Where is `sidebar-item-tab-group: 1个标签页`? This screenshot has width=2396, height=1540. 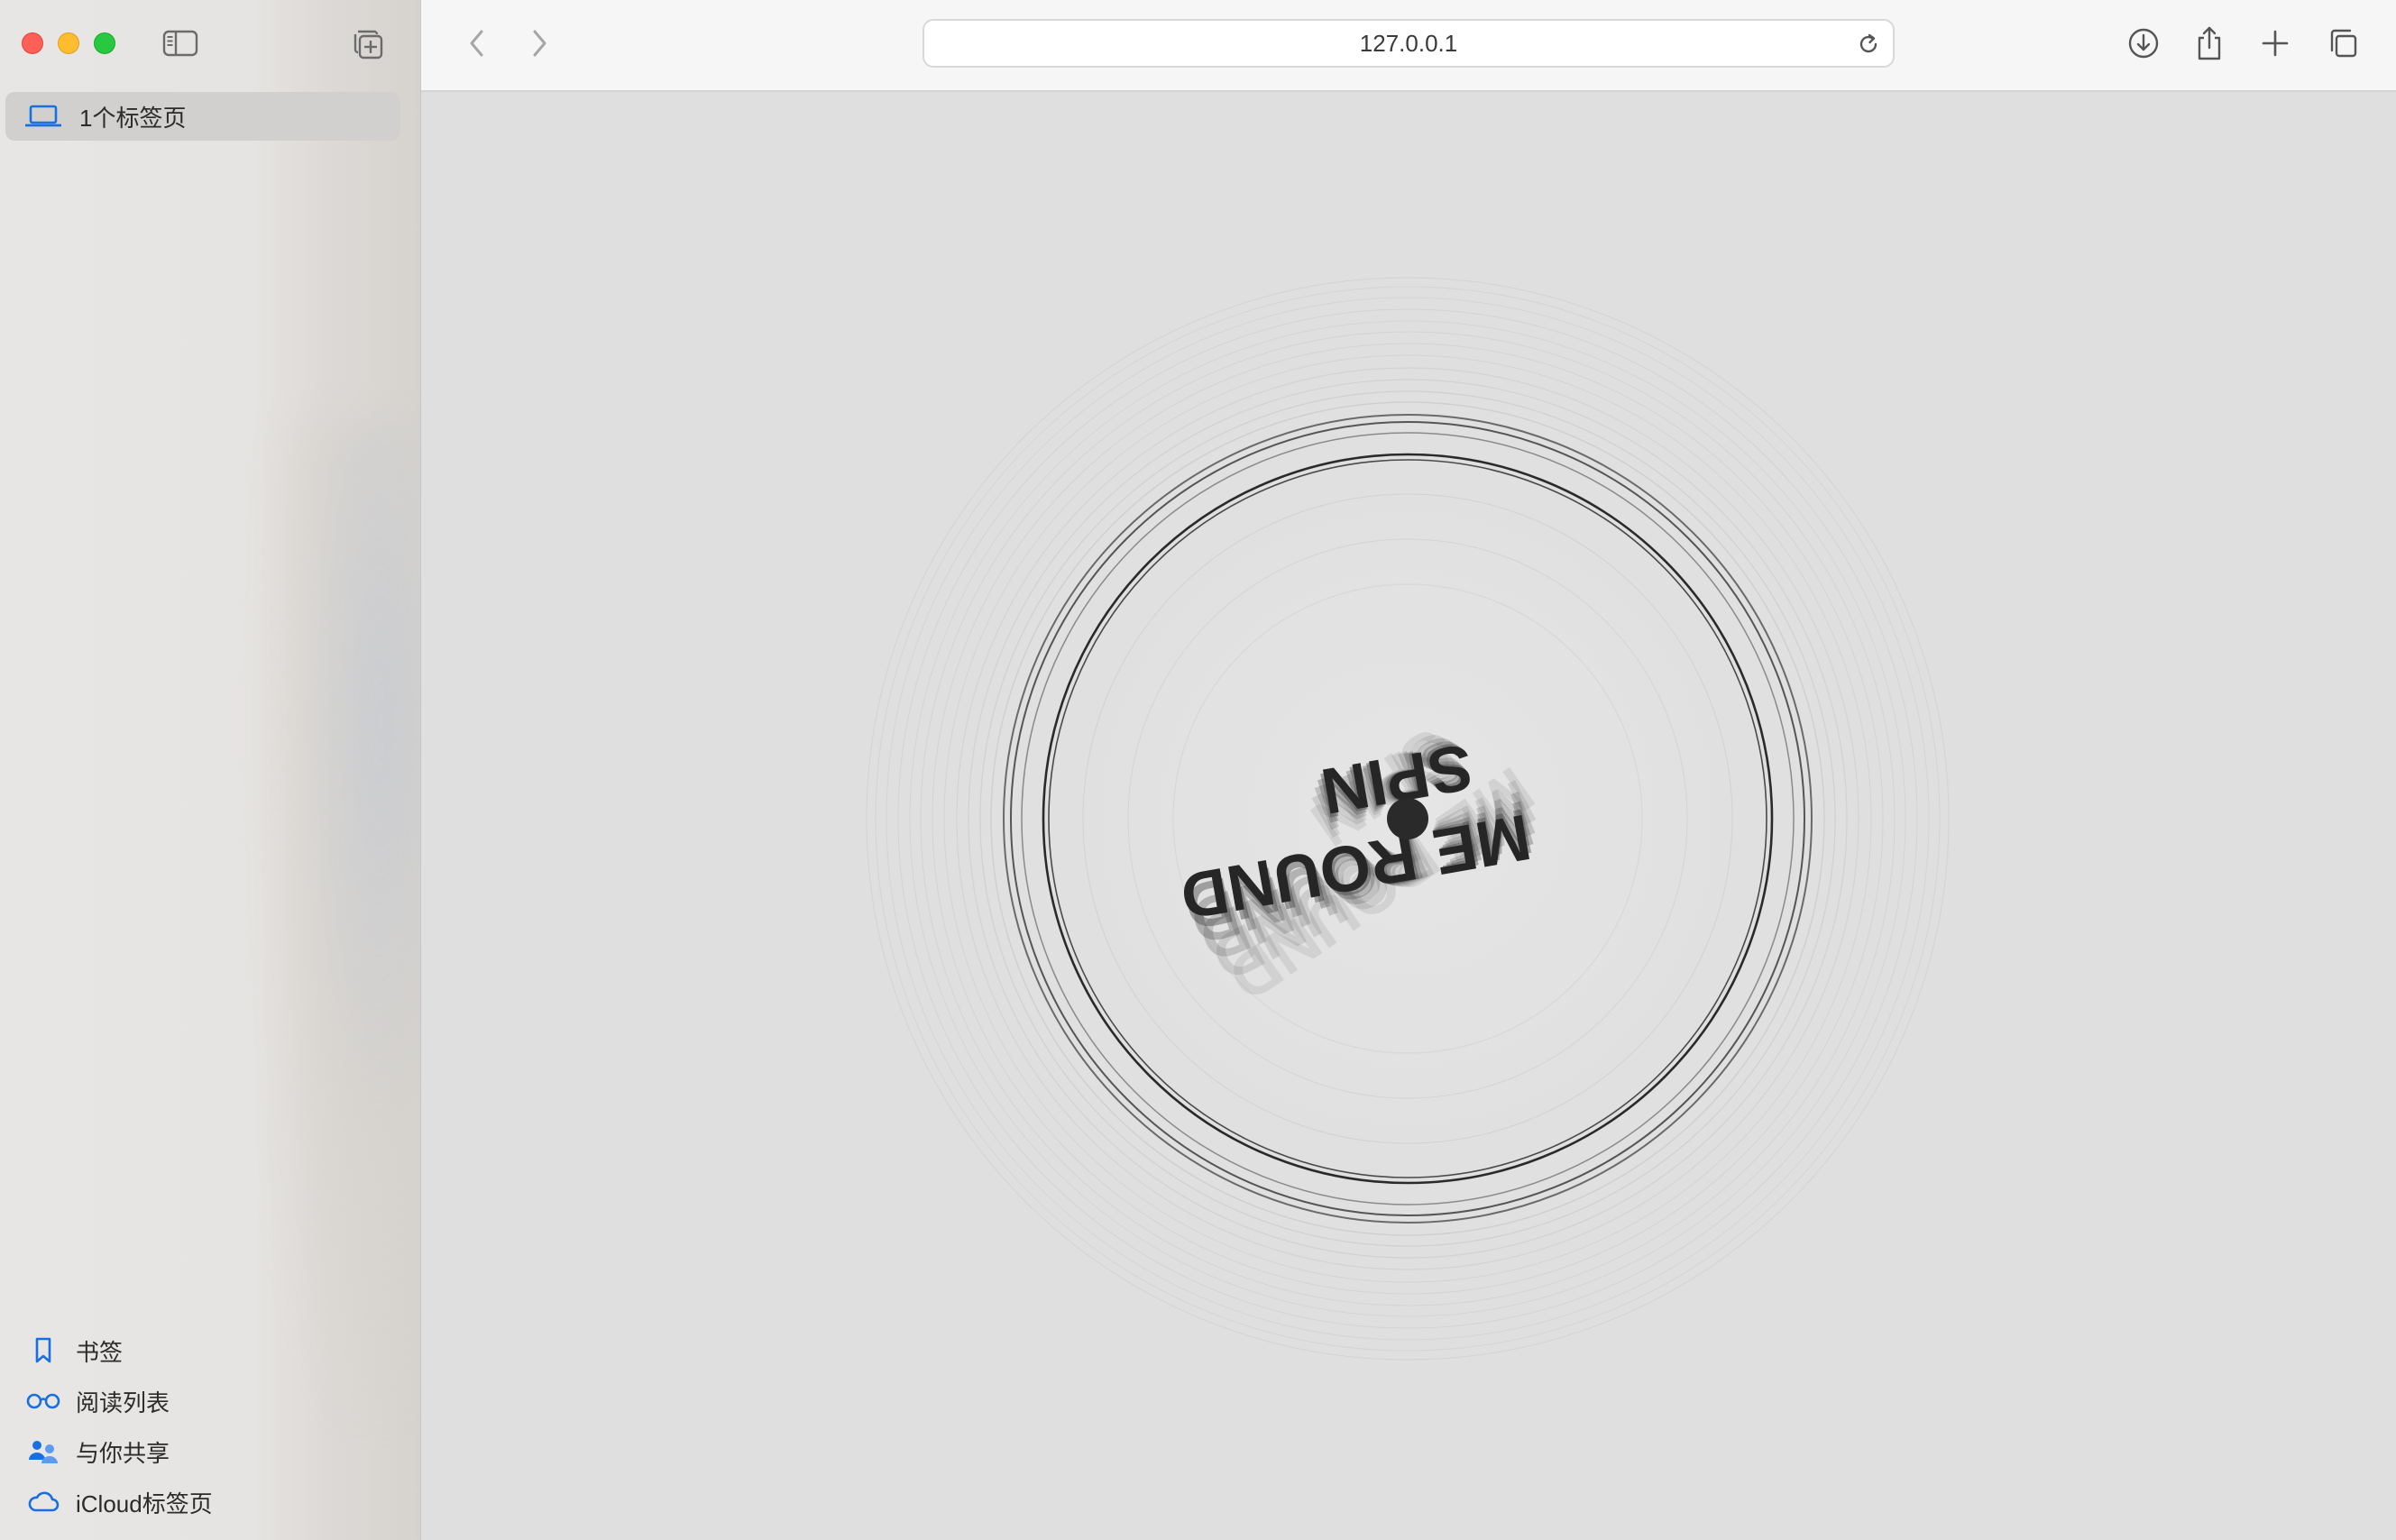 sidebar-item-tab-group: 1个标签页 is located at coordinates (202, 117).